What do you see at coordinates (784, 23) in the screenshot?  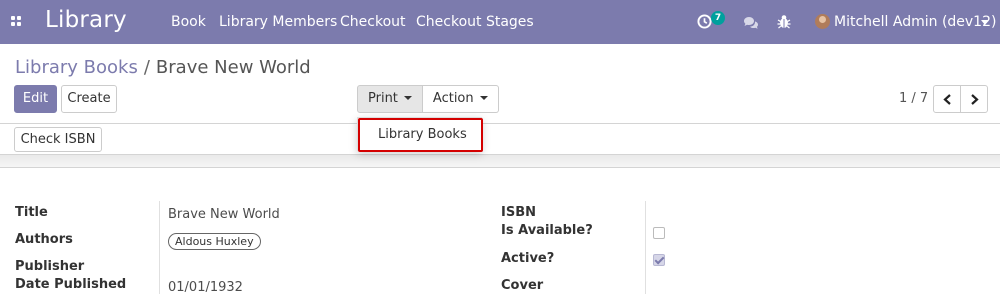 I see `bug-icon` at bounding box center [784, 23].